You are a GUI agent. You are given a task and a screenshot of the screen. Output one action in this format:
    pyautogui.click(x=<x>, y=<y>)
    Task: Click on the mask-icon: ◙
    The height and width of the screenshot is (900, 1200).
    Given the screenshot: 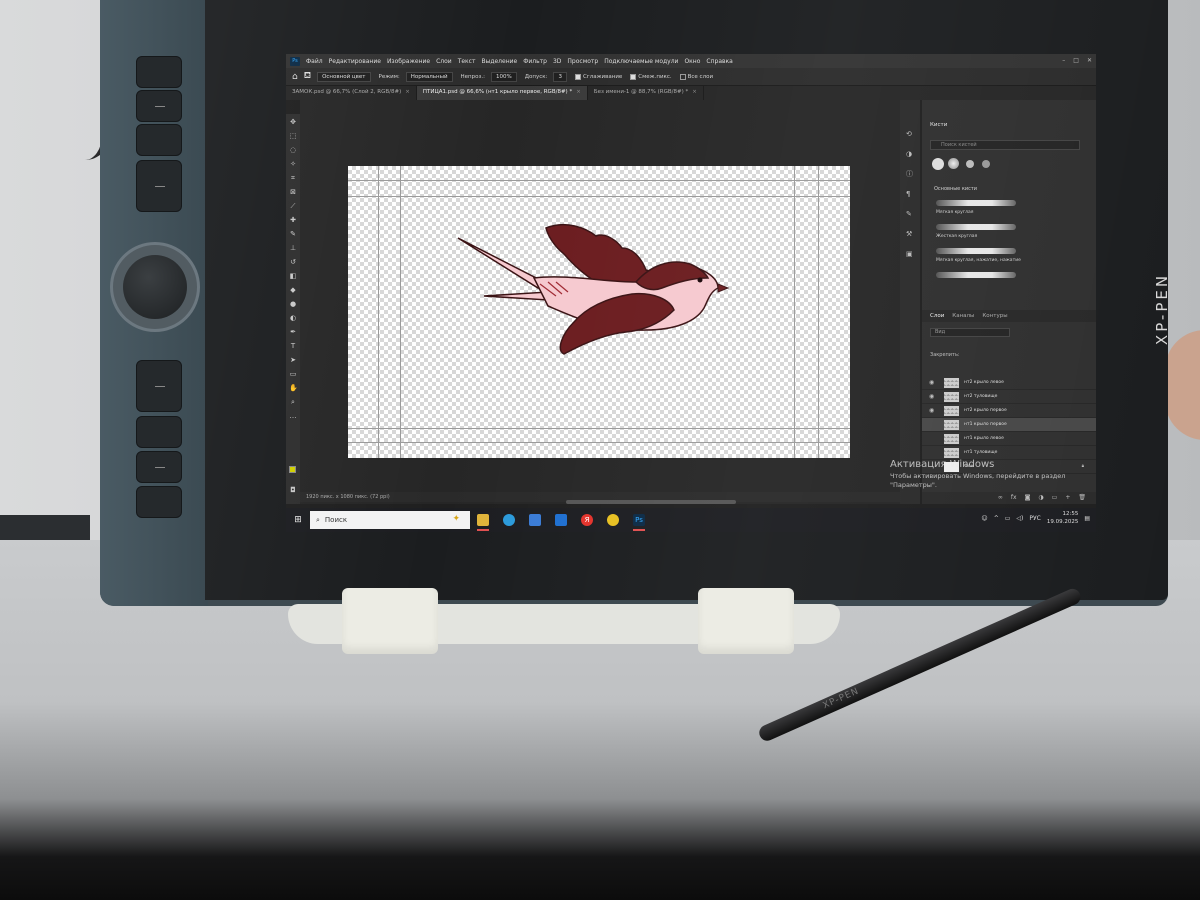 What is the action you would take?
    pyautogui.click(x=1028, y=498)
    